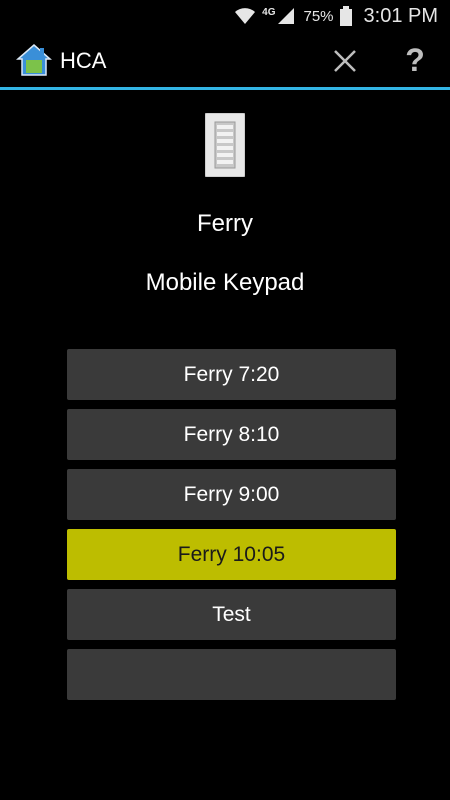 The height and width of the screenshot is (800, 450). Describe the element at coordinates (231, 434) in the screenshot. I see `keypad-button-2: Ferry 8:10` at that location.